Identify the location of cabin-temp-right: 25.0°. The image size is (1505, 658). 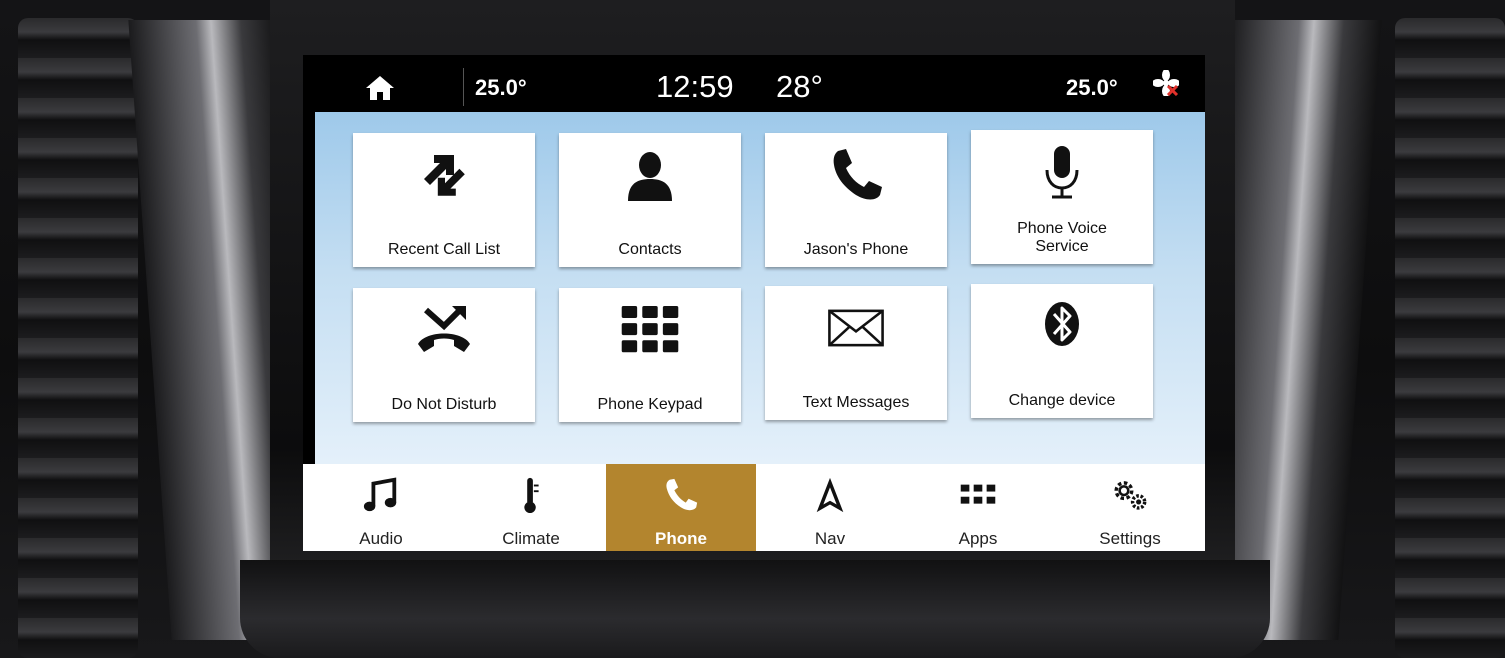
(1092, 88).